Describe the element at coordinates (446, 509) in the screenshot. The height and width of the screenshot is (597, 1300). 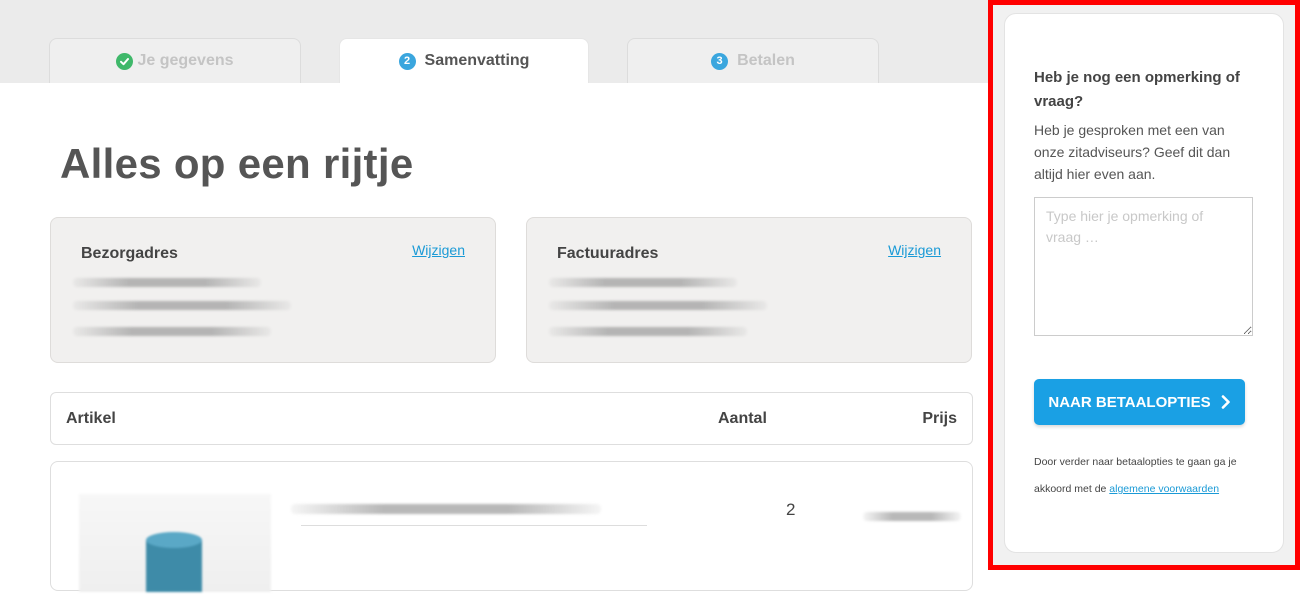
I see `redacted-product-name` at that location.